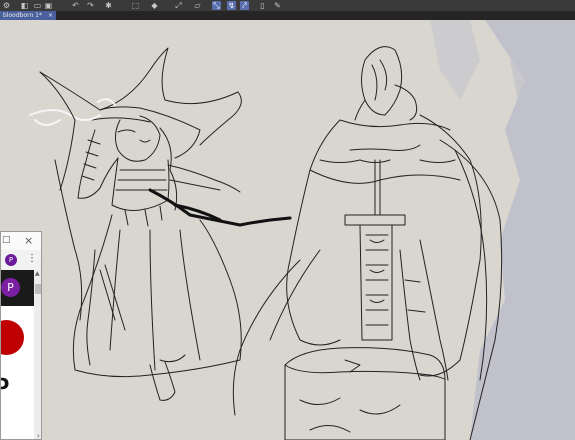 The image size is (575, 440). I want to click on profile-avatar: P, so click(10, 287).